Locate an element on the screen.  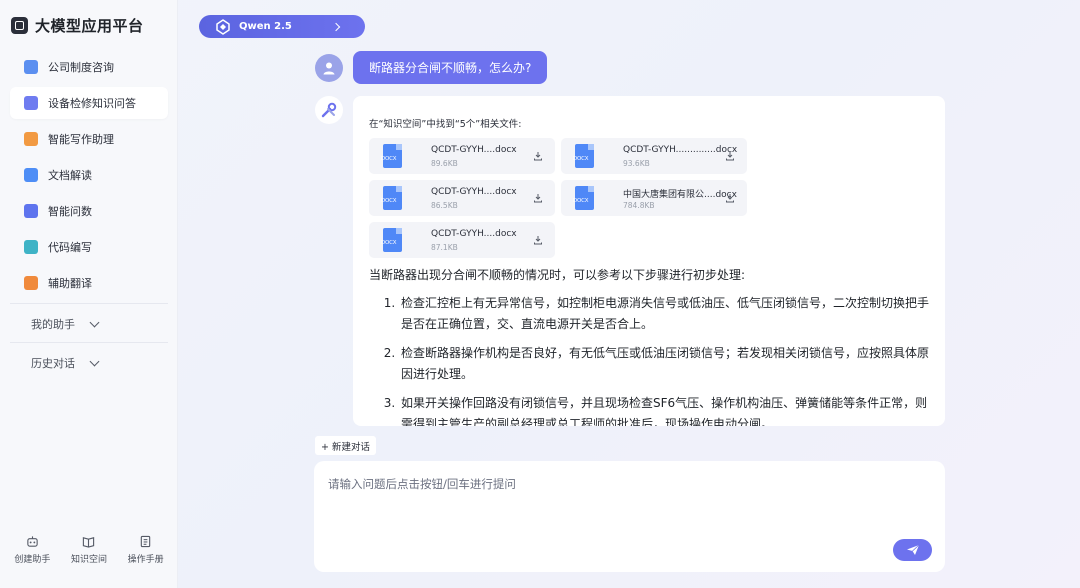
chat-input-box is located at coordinates (629, 516).